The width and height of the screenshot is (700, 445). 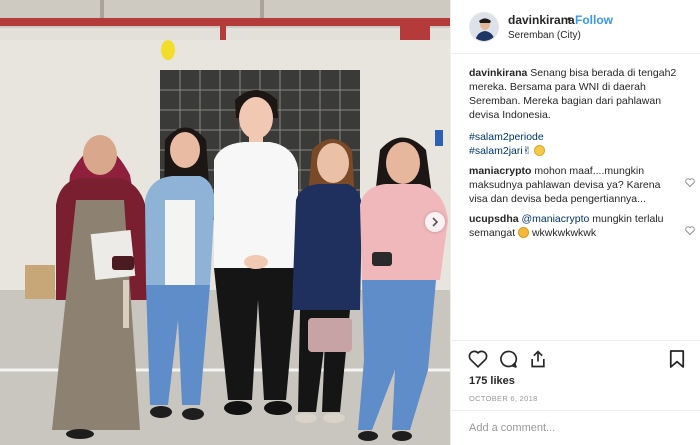 I want to click on hashtag-link: #salam2jari✌, so click(x=500, y=151).